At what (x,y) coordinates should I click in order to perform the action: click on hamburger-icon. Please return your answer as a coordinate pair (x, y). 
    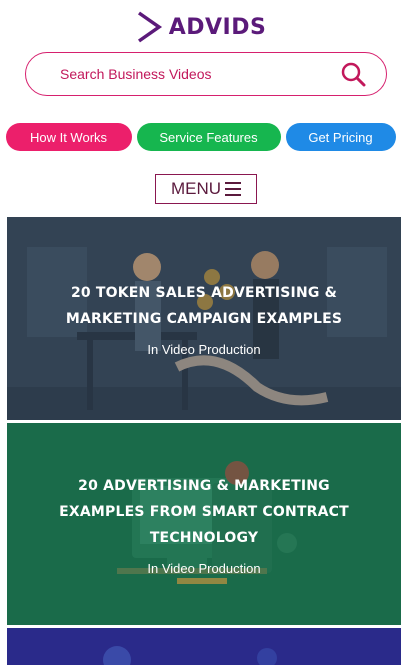
    Looking at the image, I should click on (233, 189).